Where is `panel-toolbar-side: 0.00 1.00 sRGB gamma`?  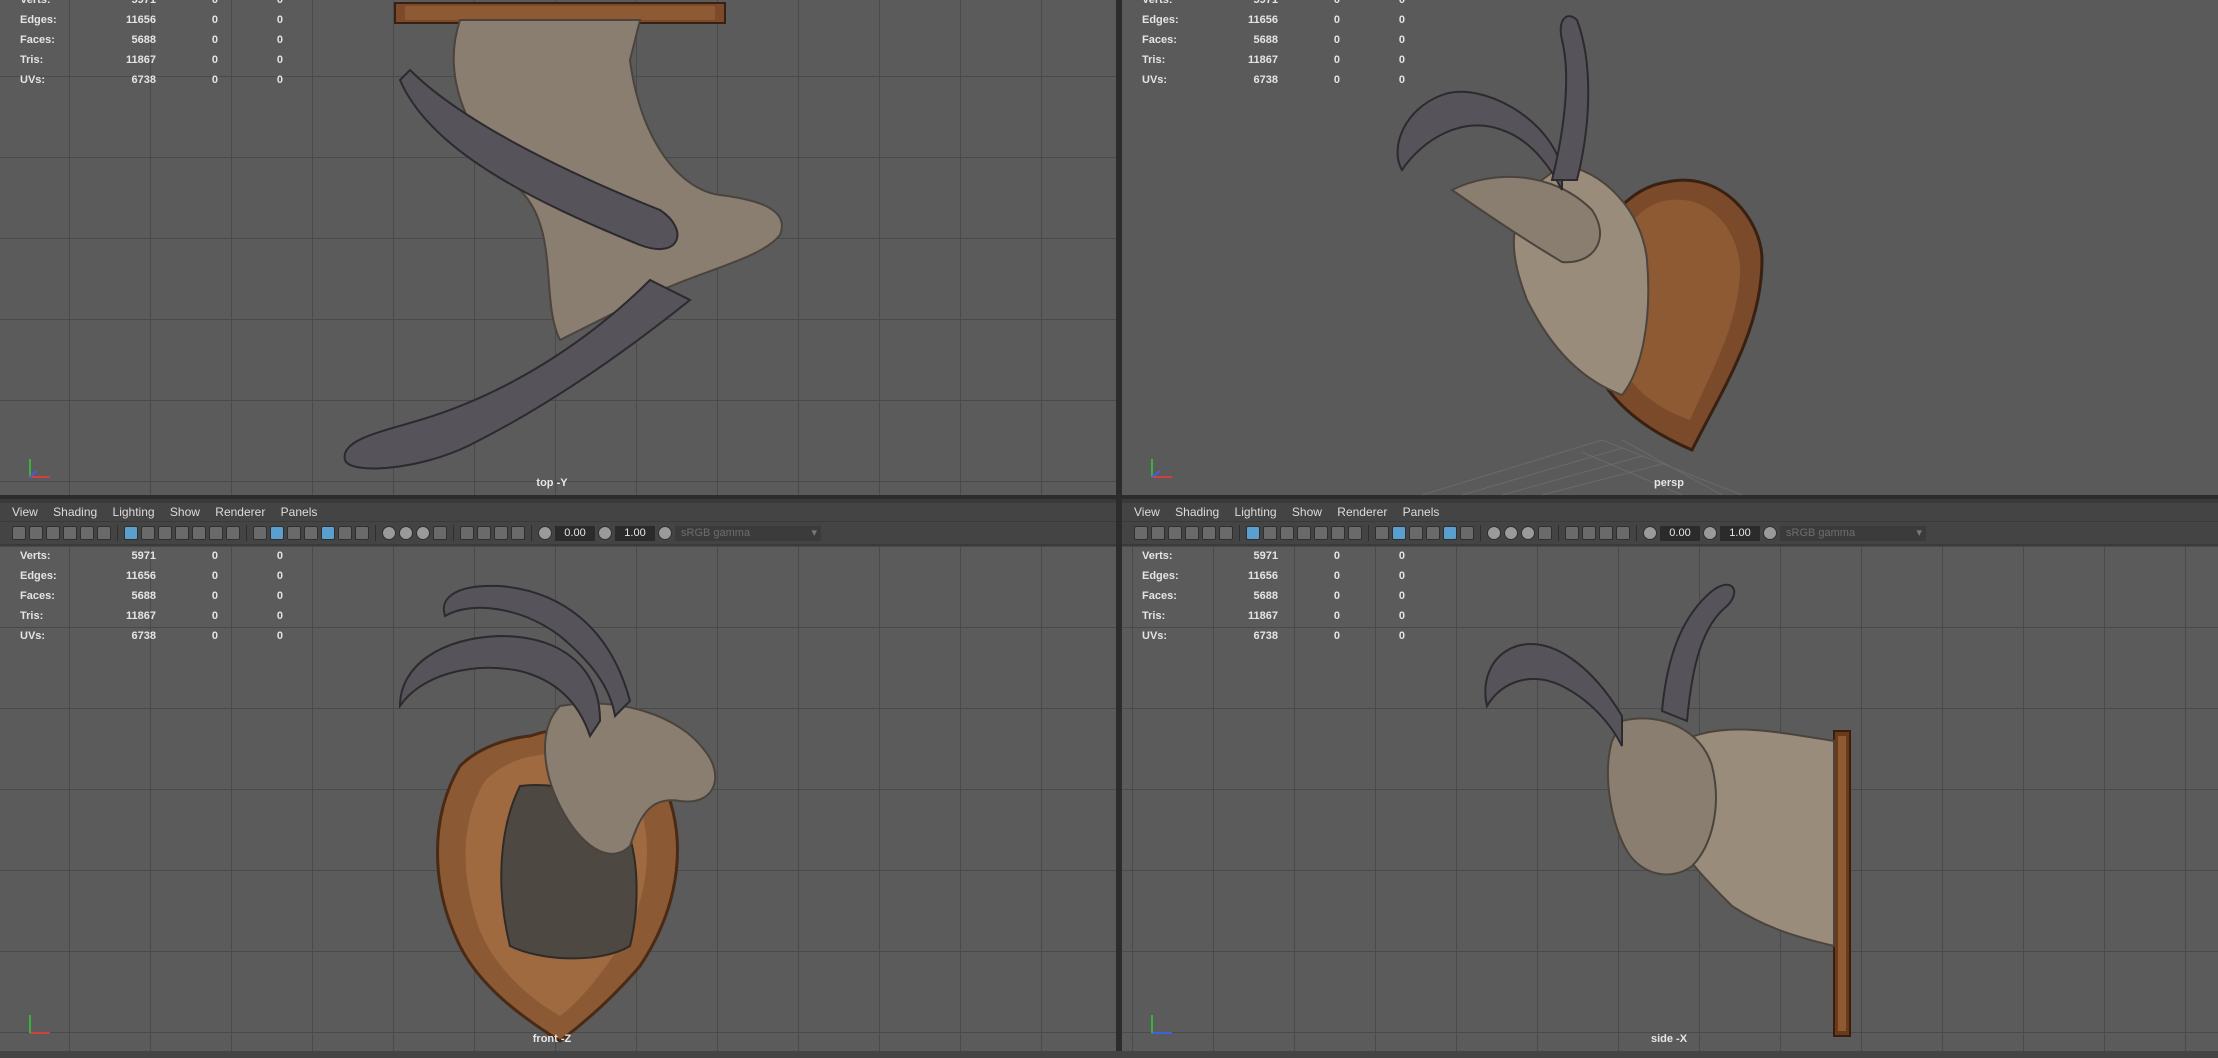 panel-toolbar-side: 0.00 1.00 sRGB gamma is located at coordinates (1670, 533).